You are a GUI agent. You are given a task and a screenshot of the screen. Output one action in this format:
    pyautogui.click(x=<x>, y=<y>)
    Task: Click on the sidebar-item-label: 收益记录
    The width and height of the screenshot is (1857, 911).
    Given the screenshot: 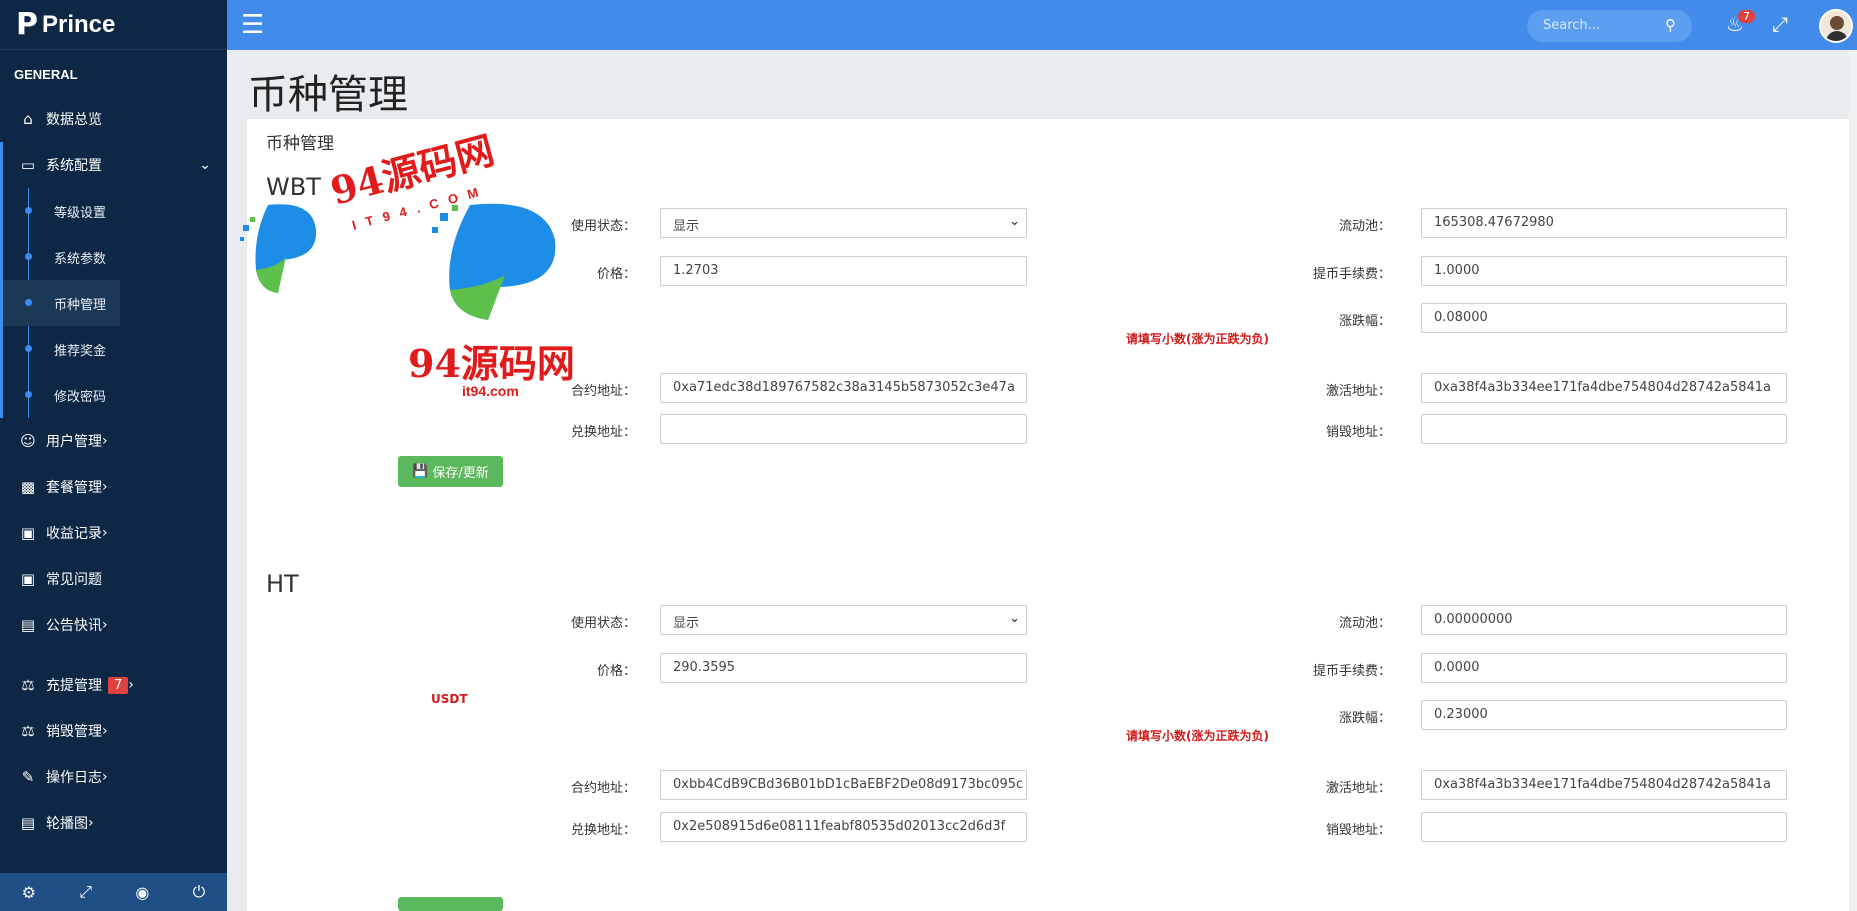 What is the action you would take?
    pyautogui.click(x=74, y=534)
    